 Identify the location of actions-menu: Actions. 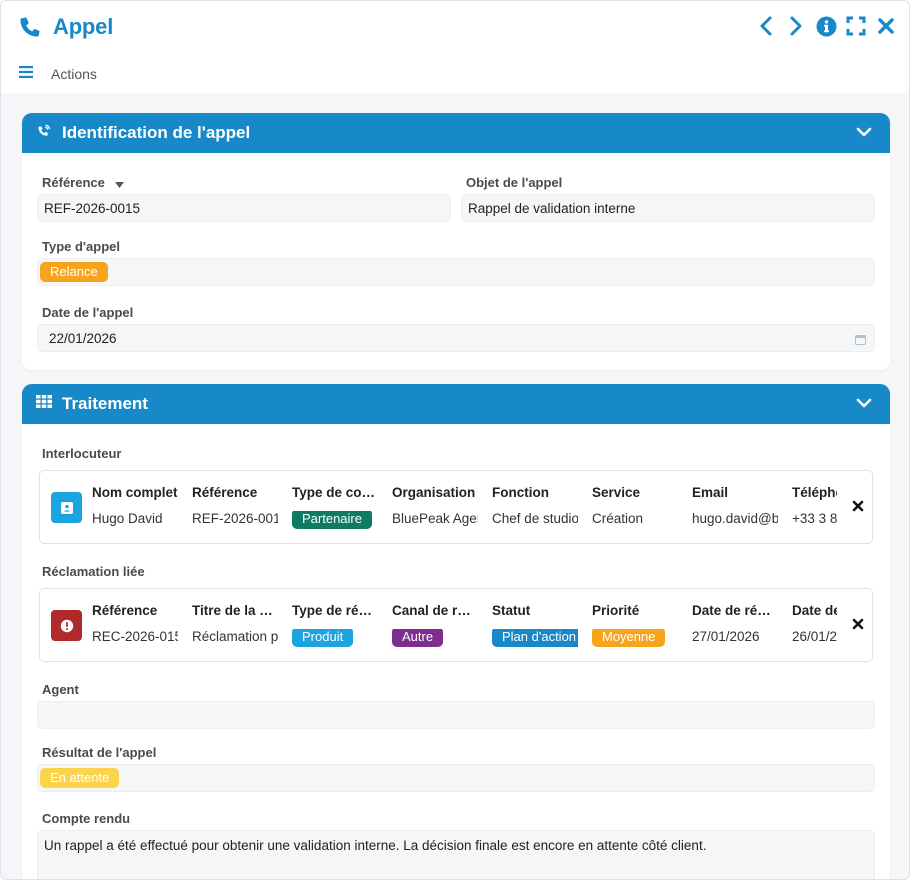
(58, 74).